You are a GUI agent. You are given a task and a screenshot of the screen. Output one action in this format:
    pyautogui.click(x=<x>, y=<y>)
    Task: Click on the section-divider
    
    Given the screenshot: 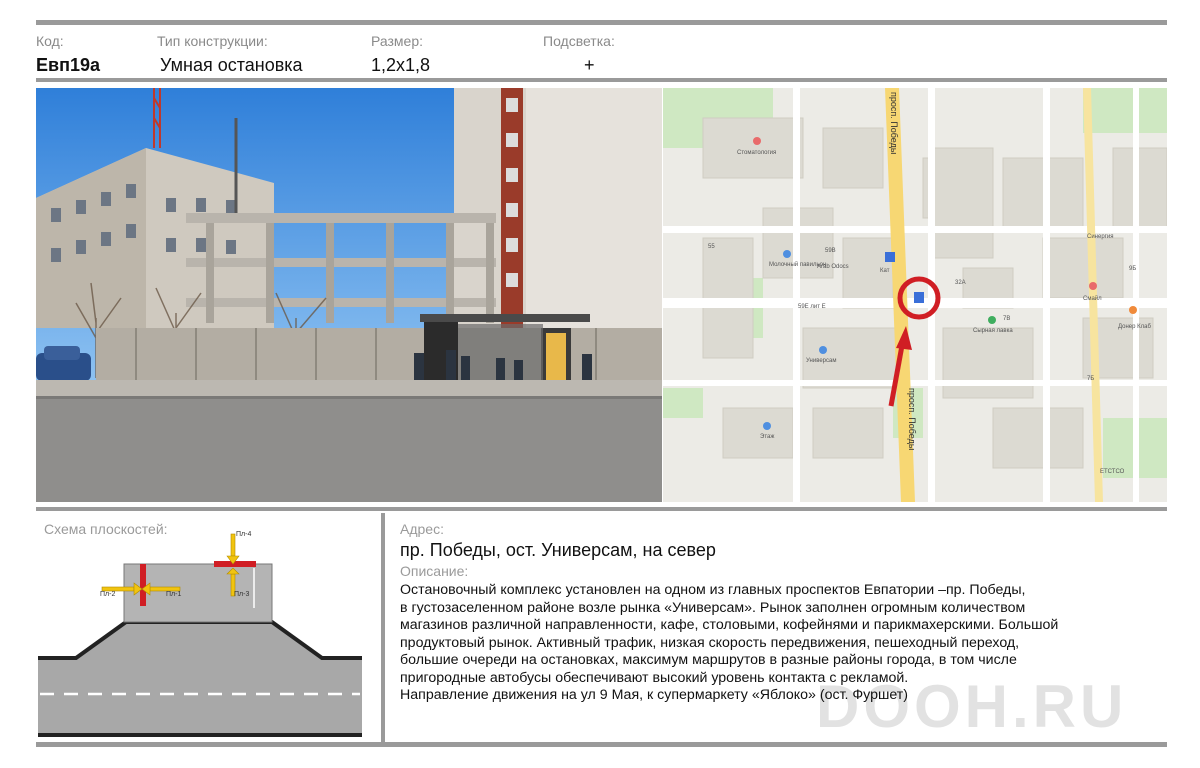 What is the action you would take?
    pyautogui.click(x=383, y=628)
    